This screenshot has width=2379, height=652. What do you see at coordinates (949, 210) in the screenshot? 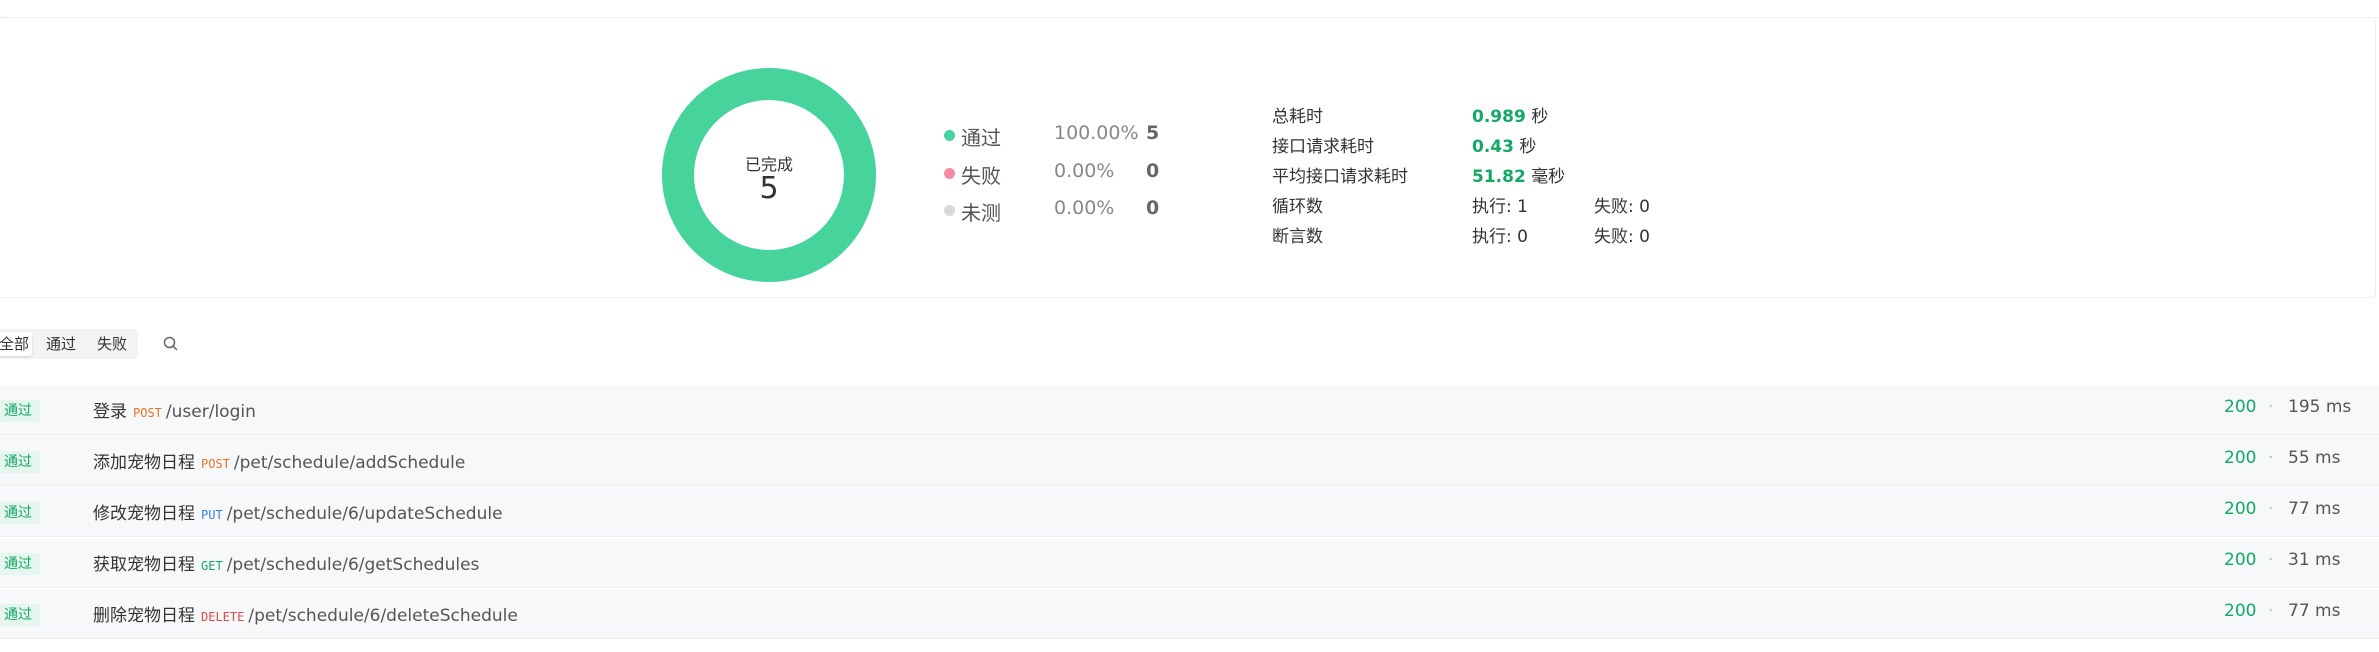
I see `legend-dot-untested` at bounding box center [949, 210].